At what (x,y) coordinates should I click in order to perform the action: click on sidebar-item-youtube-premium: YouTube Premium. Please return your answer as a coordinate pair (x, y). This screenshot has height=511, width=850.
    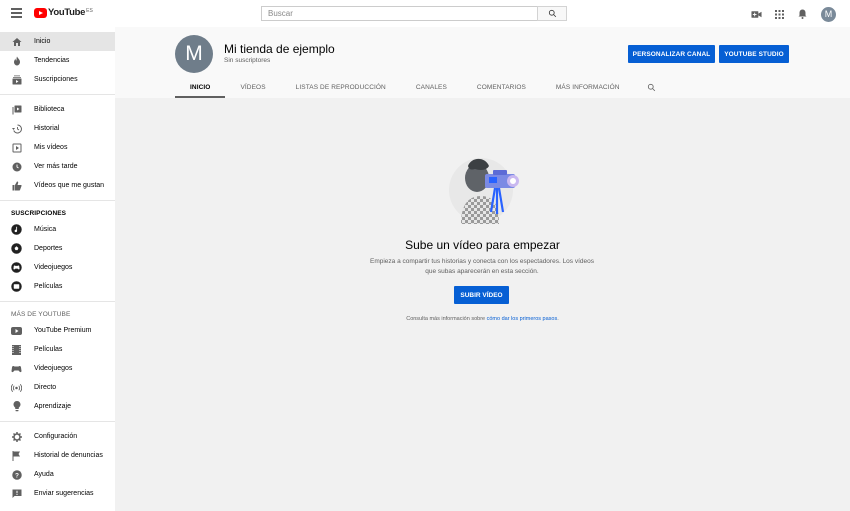
    Looking at the image, I should click on (57, 330).